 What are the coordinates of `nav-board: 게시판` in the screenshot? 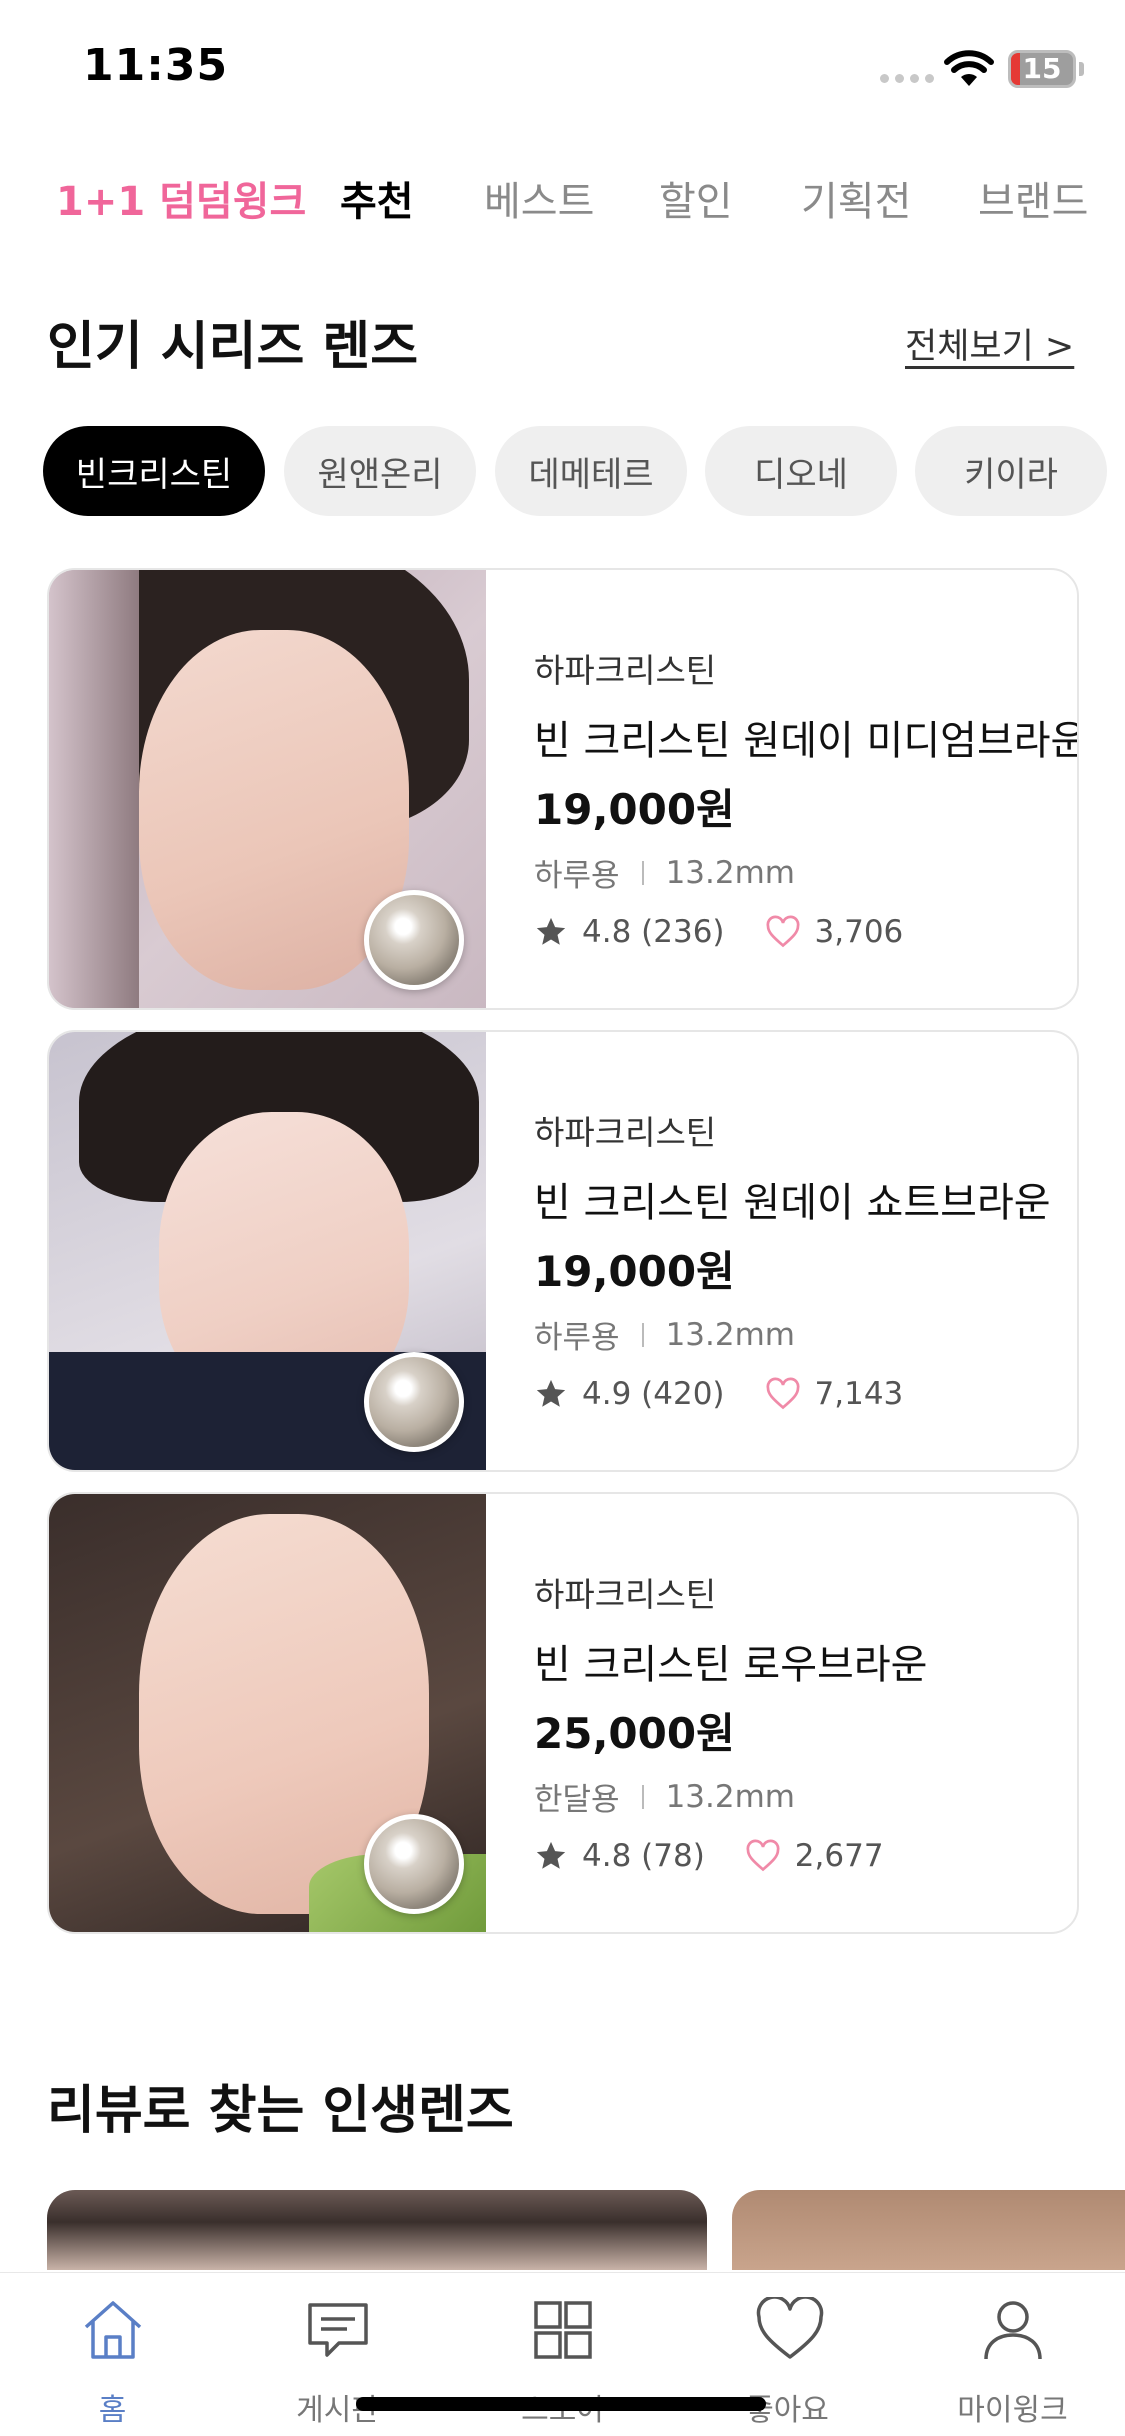 It's located at (337, 2354).